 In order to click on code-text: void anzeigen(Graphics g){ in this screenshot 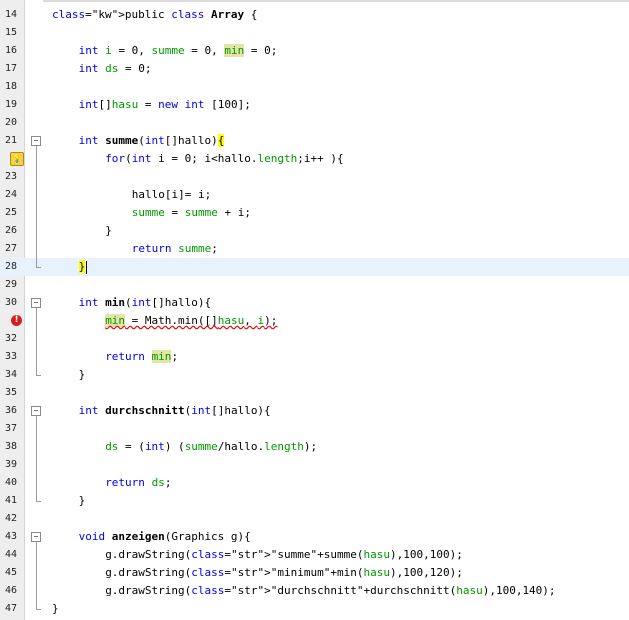, I will do `click(165, 537)`.